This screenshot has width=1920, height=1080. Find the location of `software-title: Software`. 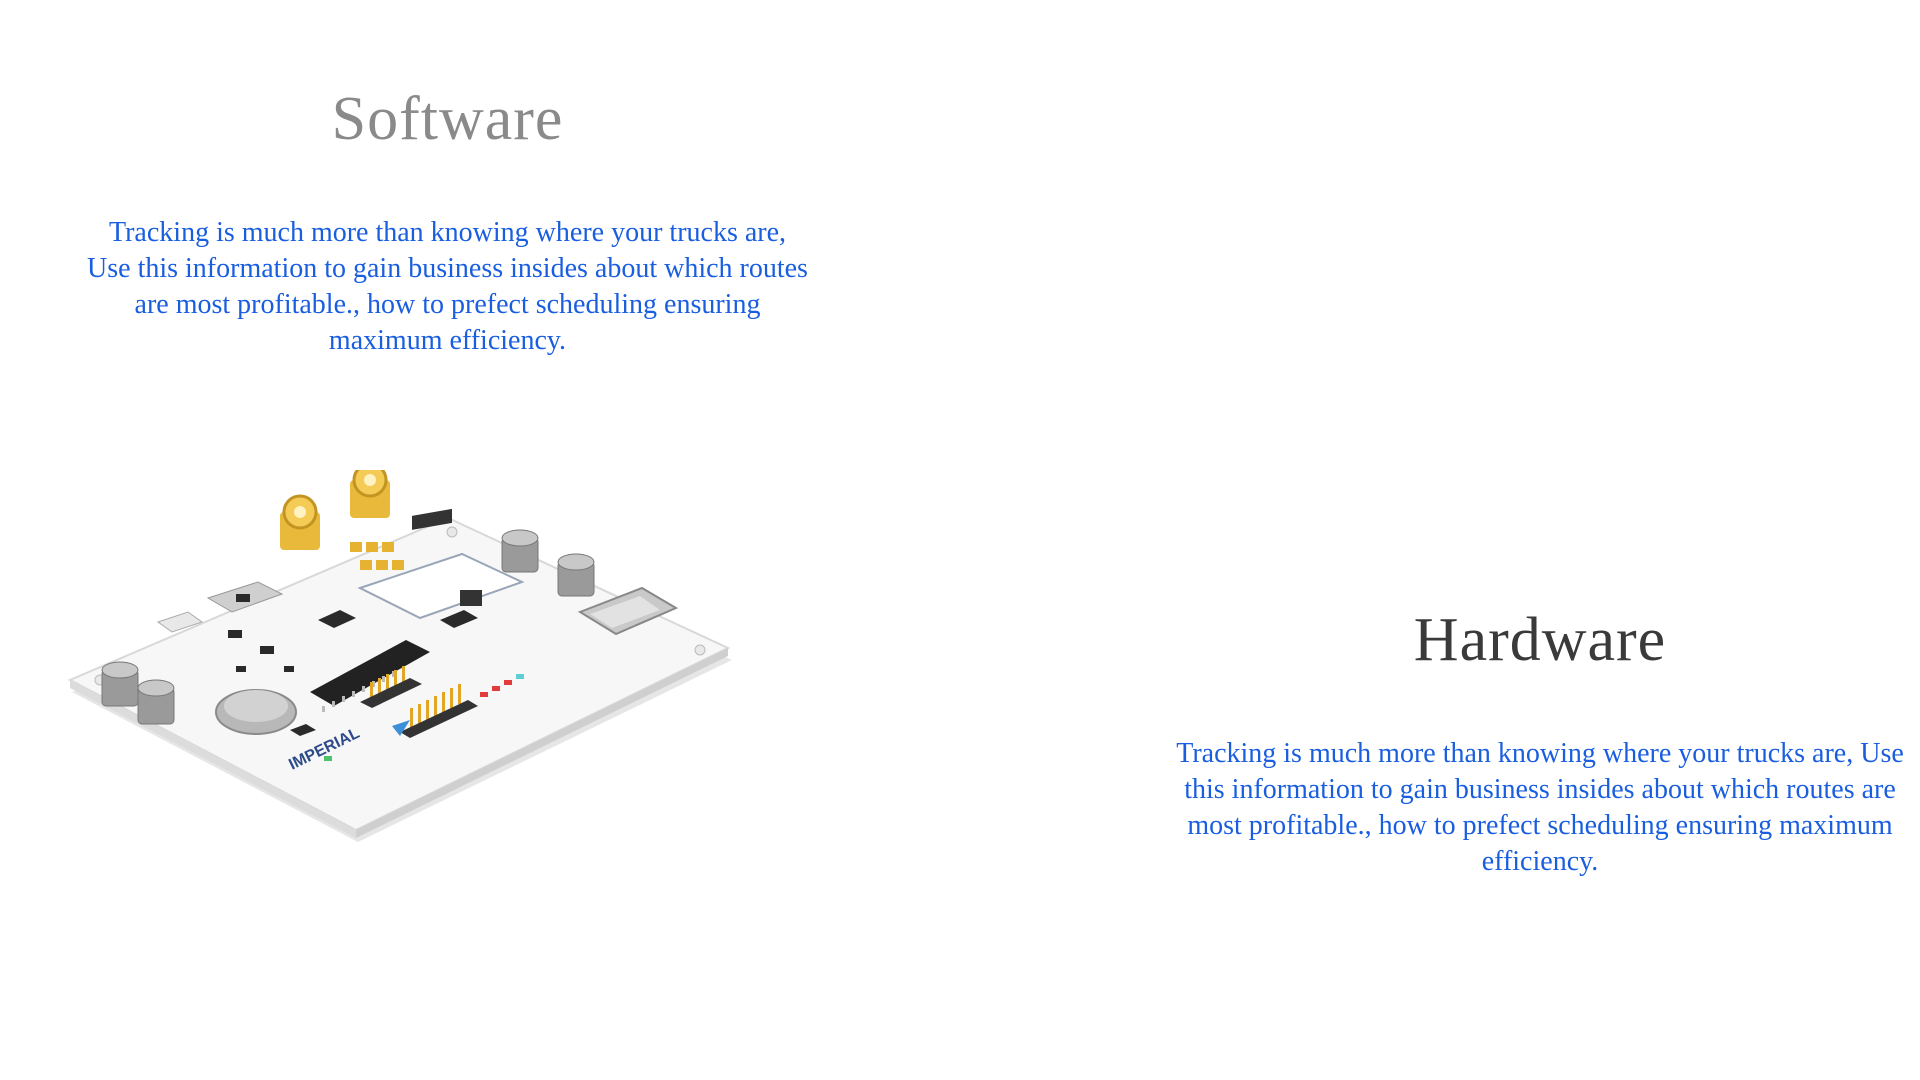

software-title: Software is located at coordinates (447, 119).